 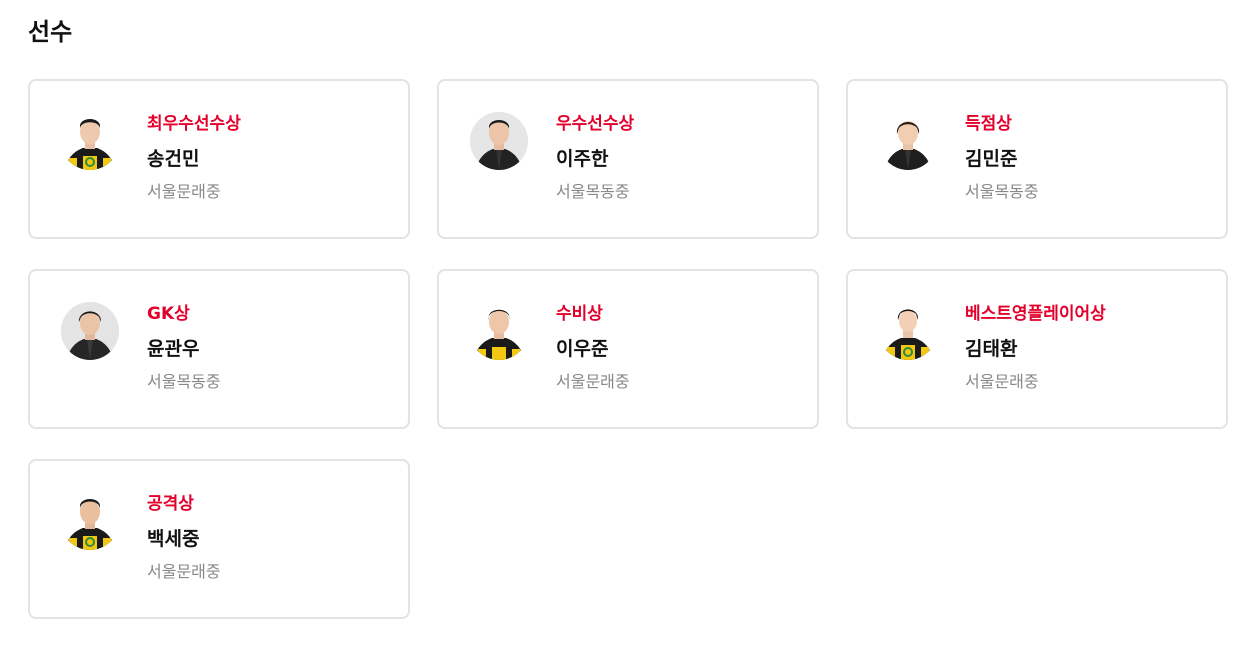 What do you see at coordinates (170, 504) in the screenshot?
I see `award-label: 공격상` at bounding box center [170, 504].